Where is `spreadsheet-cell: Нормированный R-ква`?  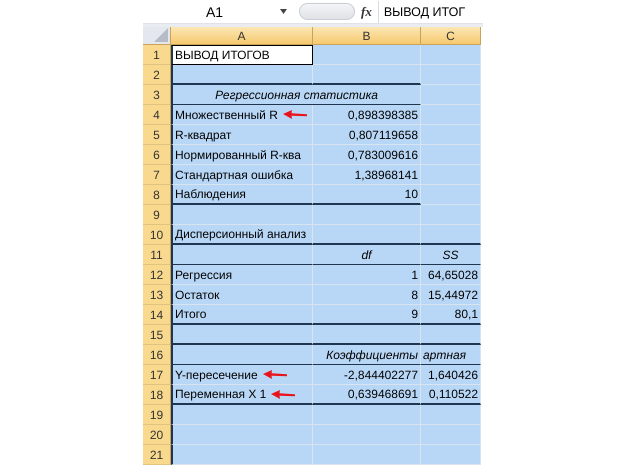
spreadsheet-cell: Нормированный R-ква is located at coordinates (242, 155).